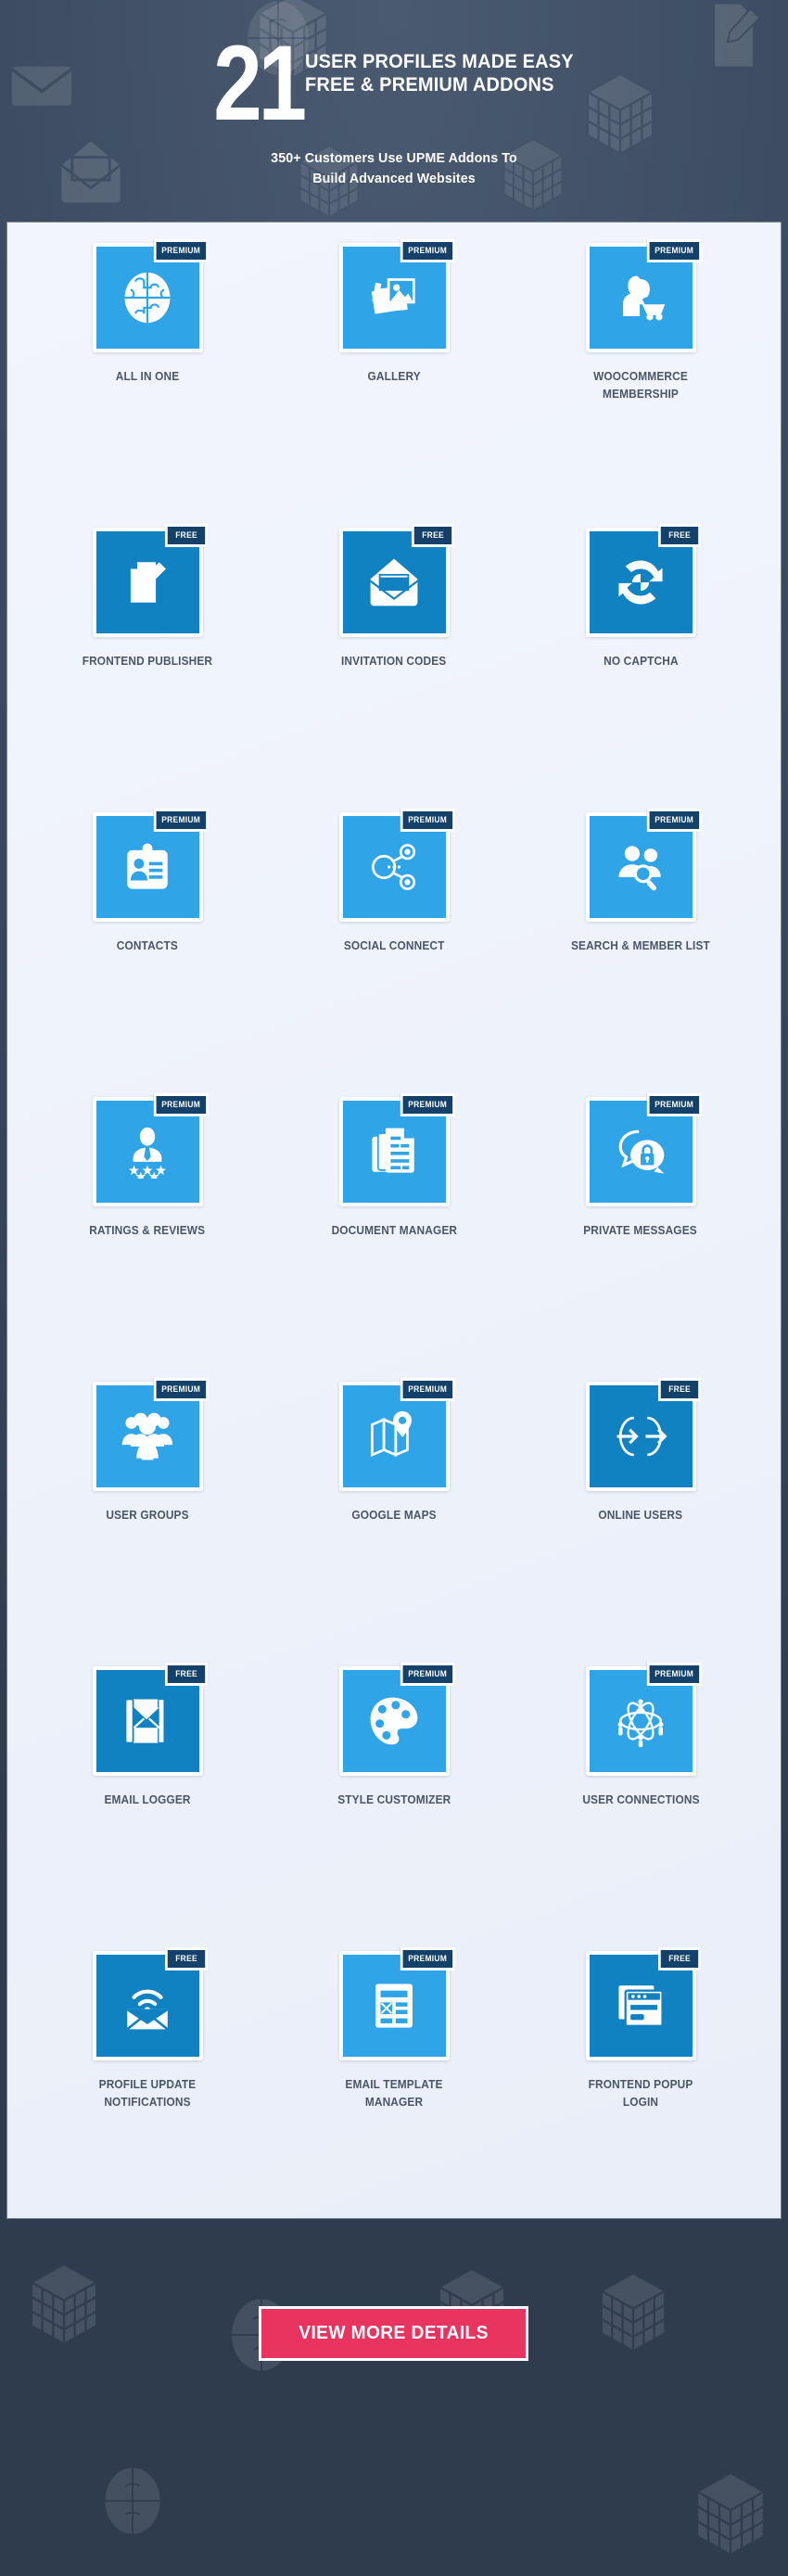 This screenshot has width=788, height=2576. Describe the element at coordinates (147, 376) in the screenshot. I see `addon-label: ALL IN ONE` at that location.